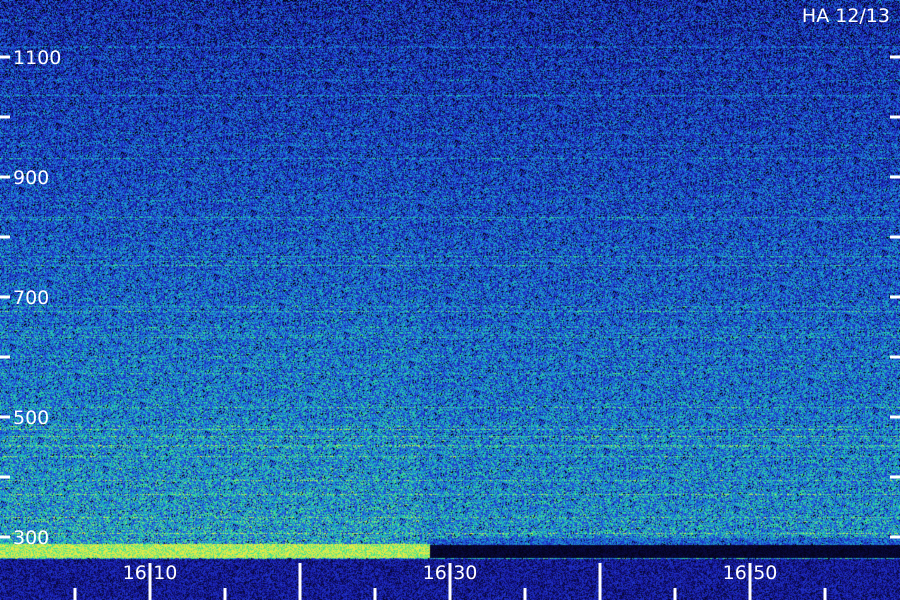  What do you see at coordinates (31, 538) in the screenshot?
I see `y-tick-label: 300` at bounding box center [31, 538].